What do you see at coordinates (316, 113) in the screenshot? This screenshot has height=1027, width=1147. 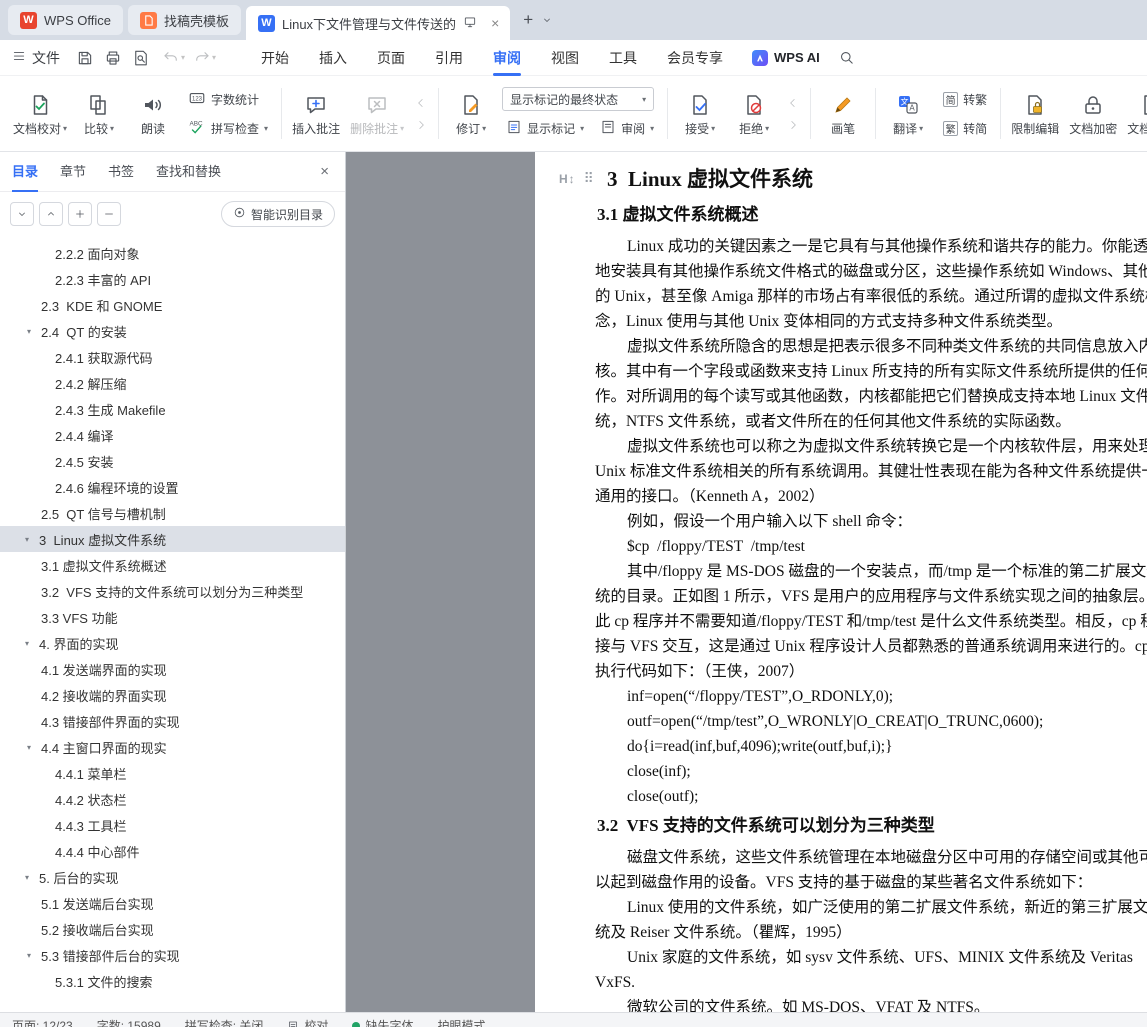 I see `insert-comment-button: 插入批注` at bounding box center [316, 113].